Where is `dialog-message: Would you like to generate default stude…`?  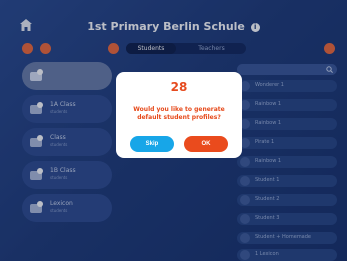
dialog-message: Would you like to generate default stude… is located at coordinates (179, 113).